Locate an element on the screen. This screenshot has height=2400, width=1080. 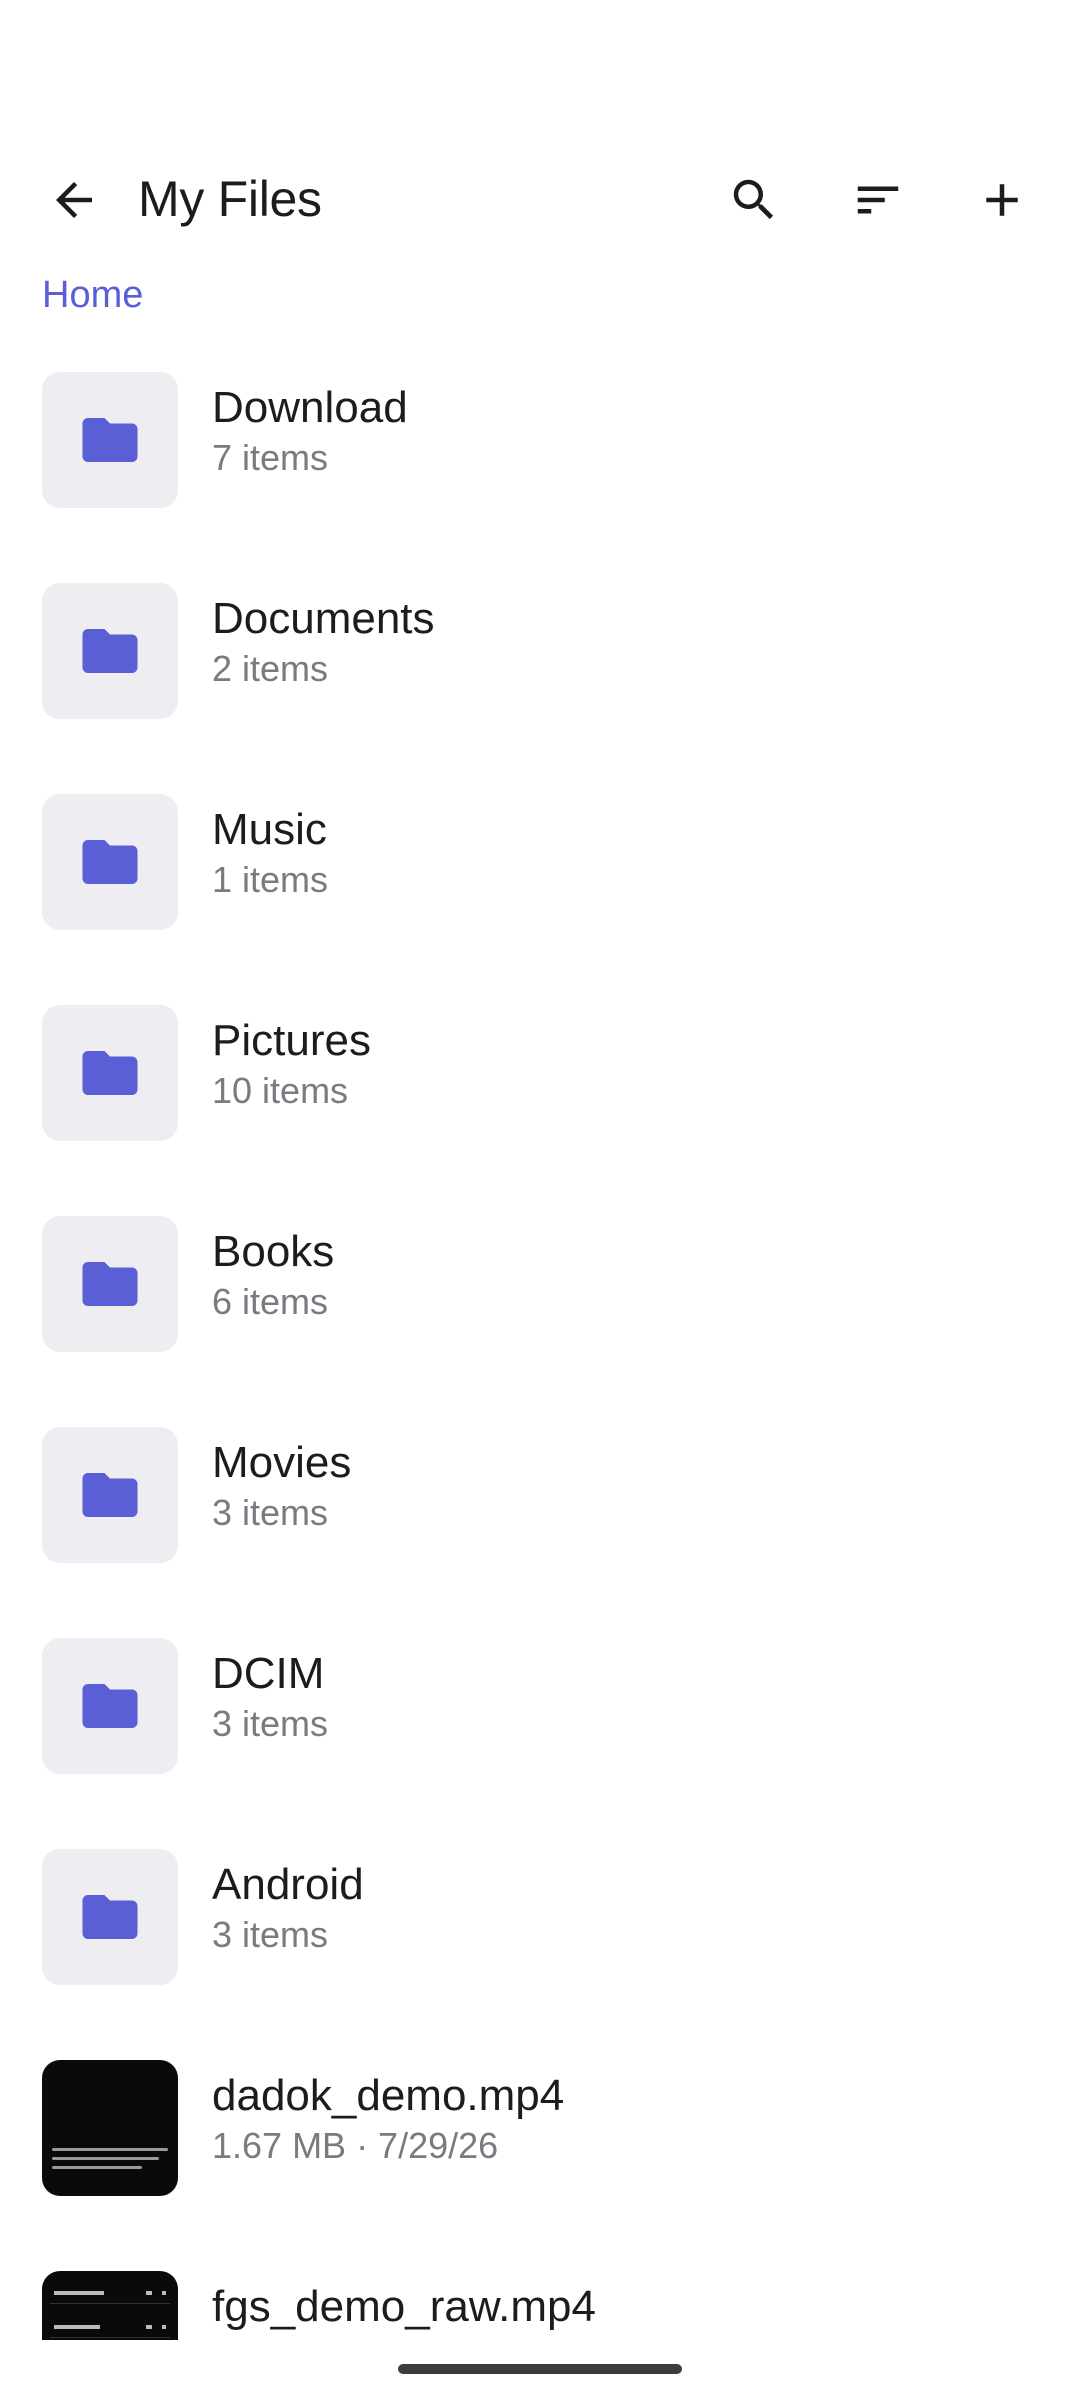
gesture-navigation-bar is located at coordinates (540, 2369).